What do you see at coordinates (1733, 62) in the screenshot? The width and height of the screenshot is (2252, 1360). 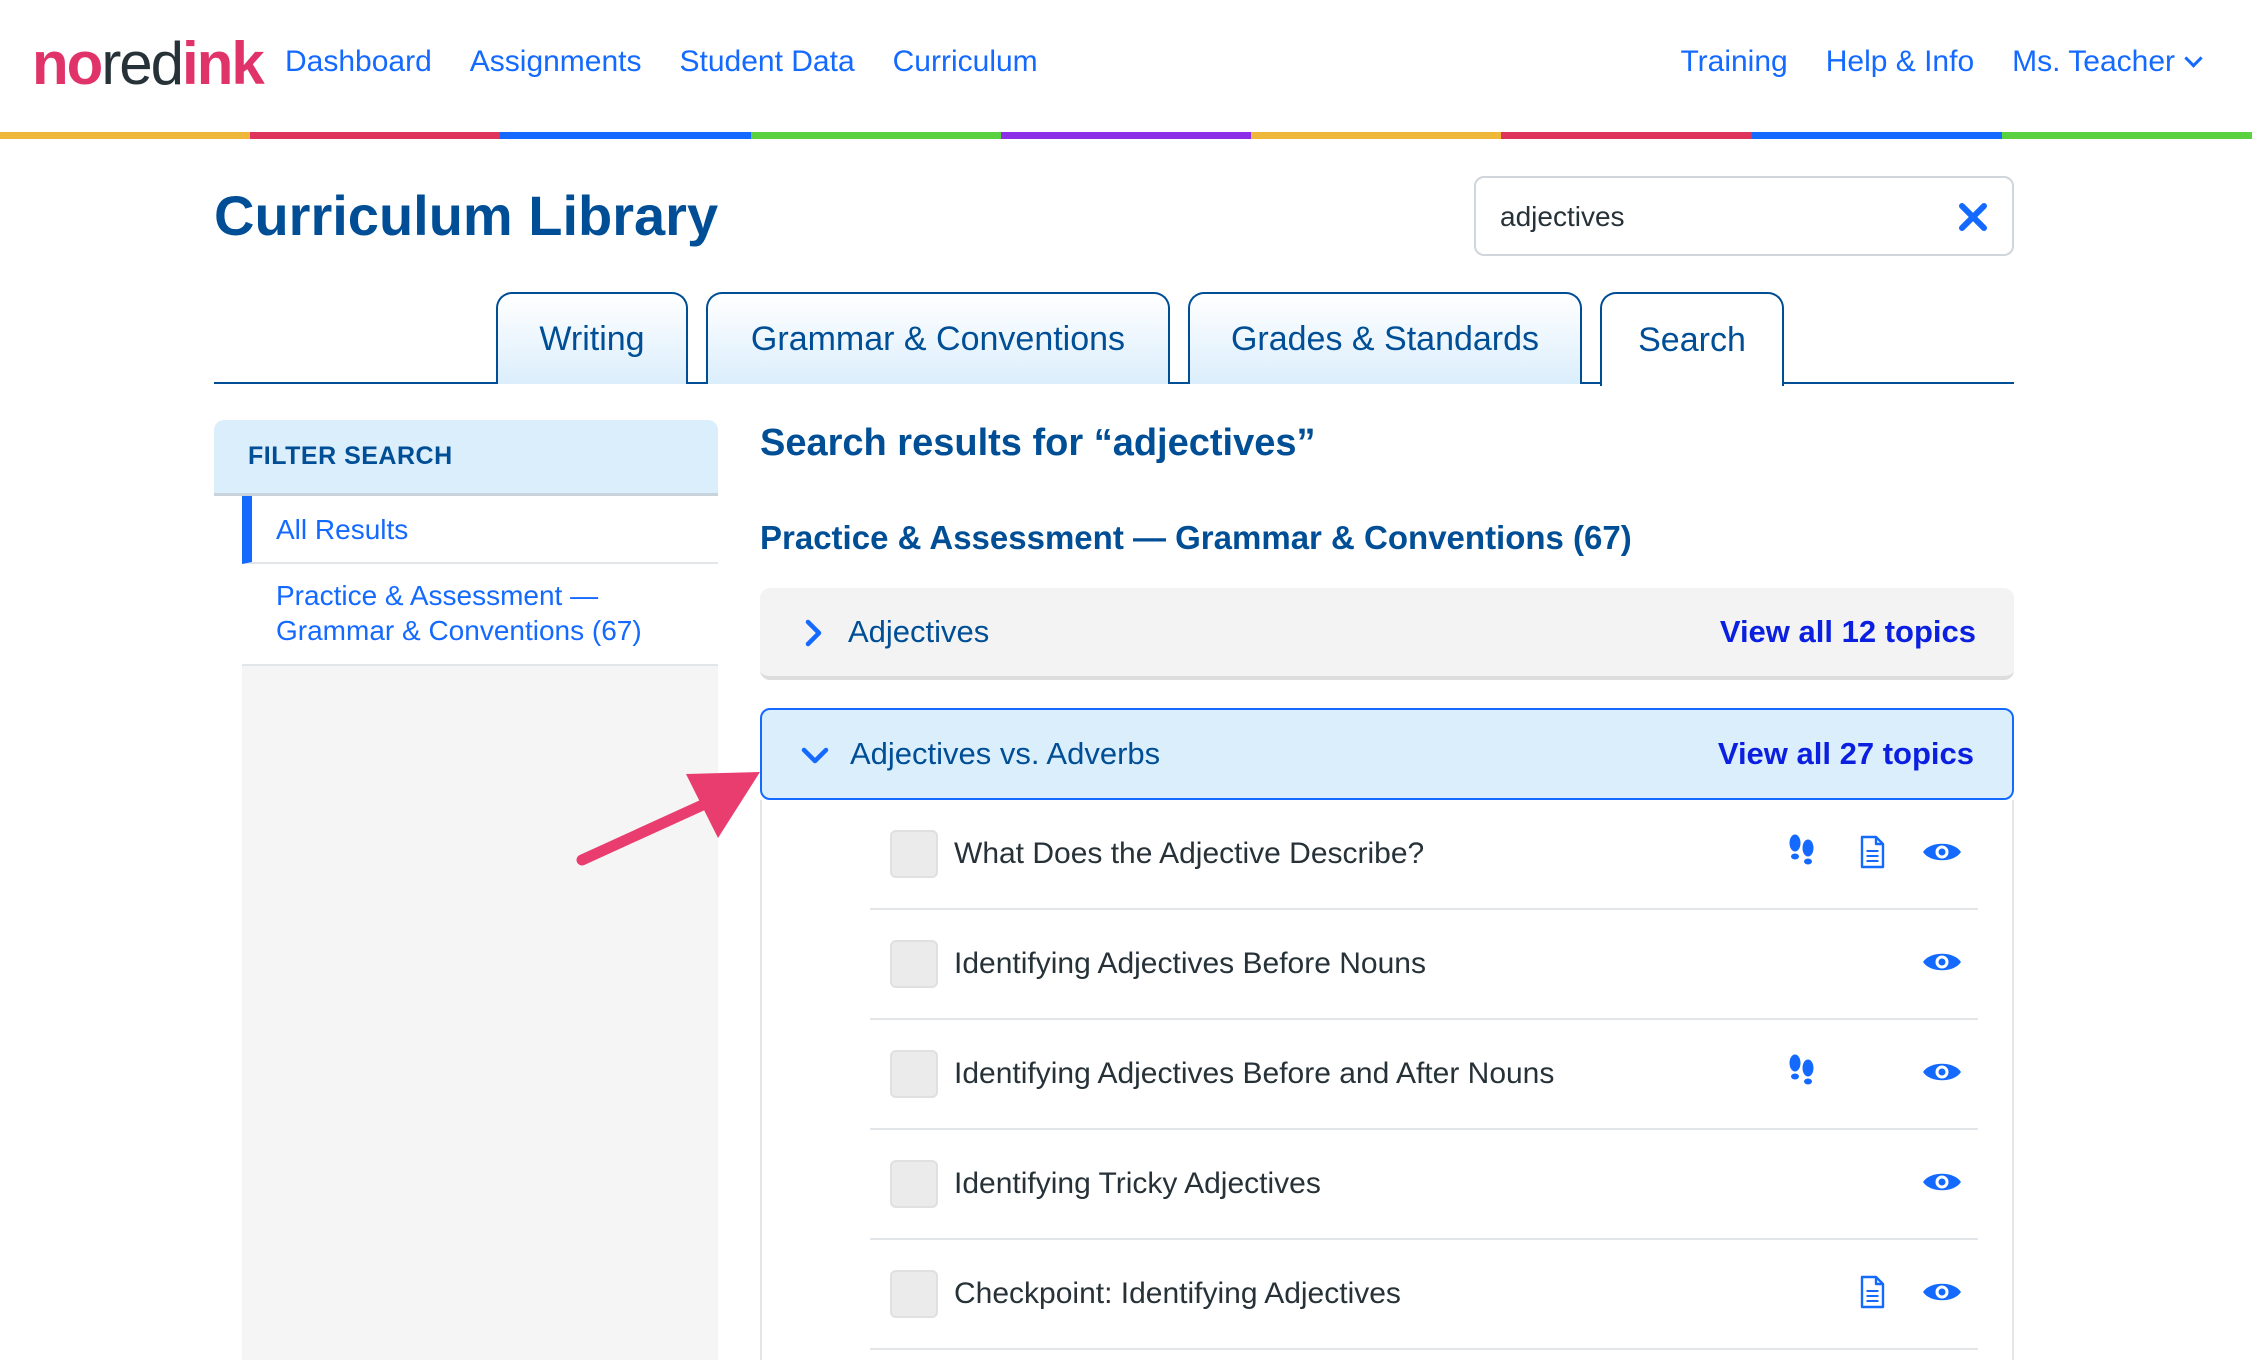 I see `nav-training: Training` at bounding box center [1733, 62].